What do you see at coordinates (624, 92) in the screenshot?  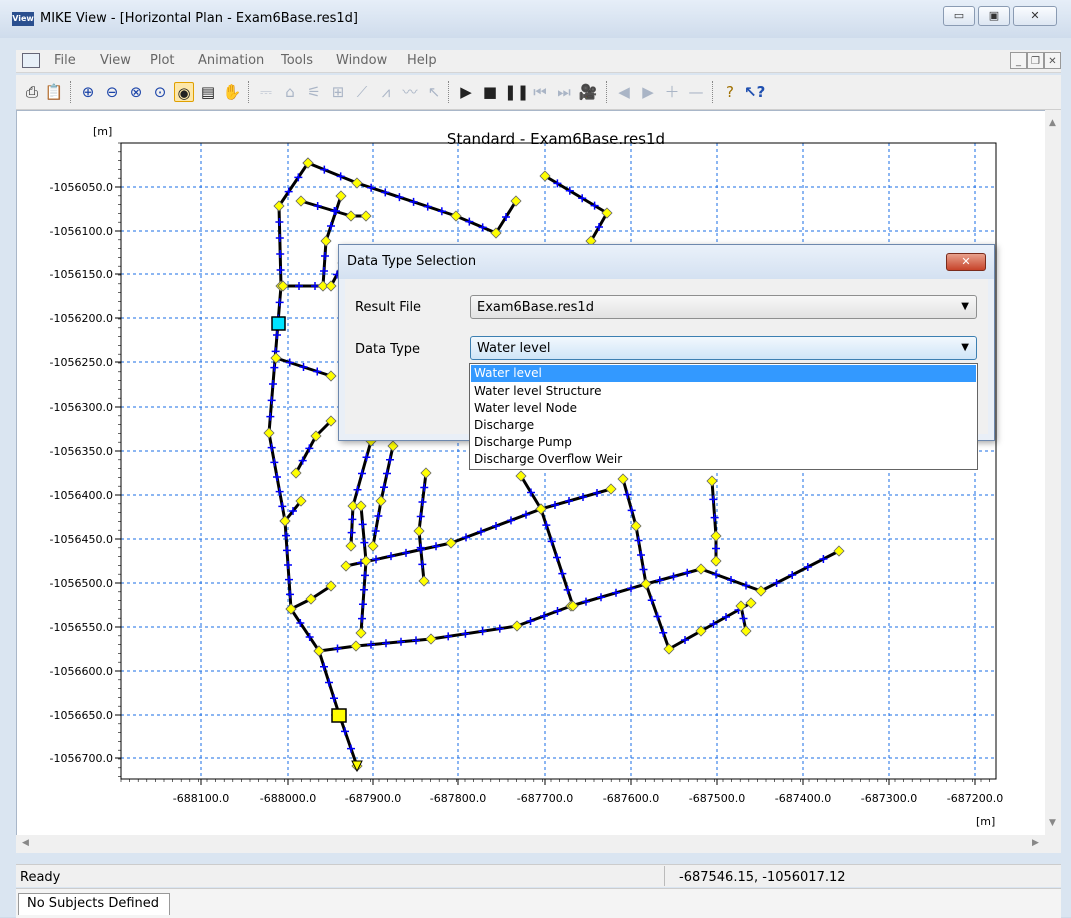 I see `step-back-icon: ◀` at bounding box center [624, 92].